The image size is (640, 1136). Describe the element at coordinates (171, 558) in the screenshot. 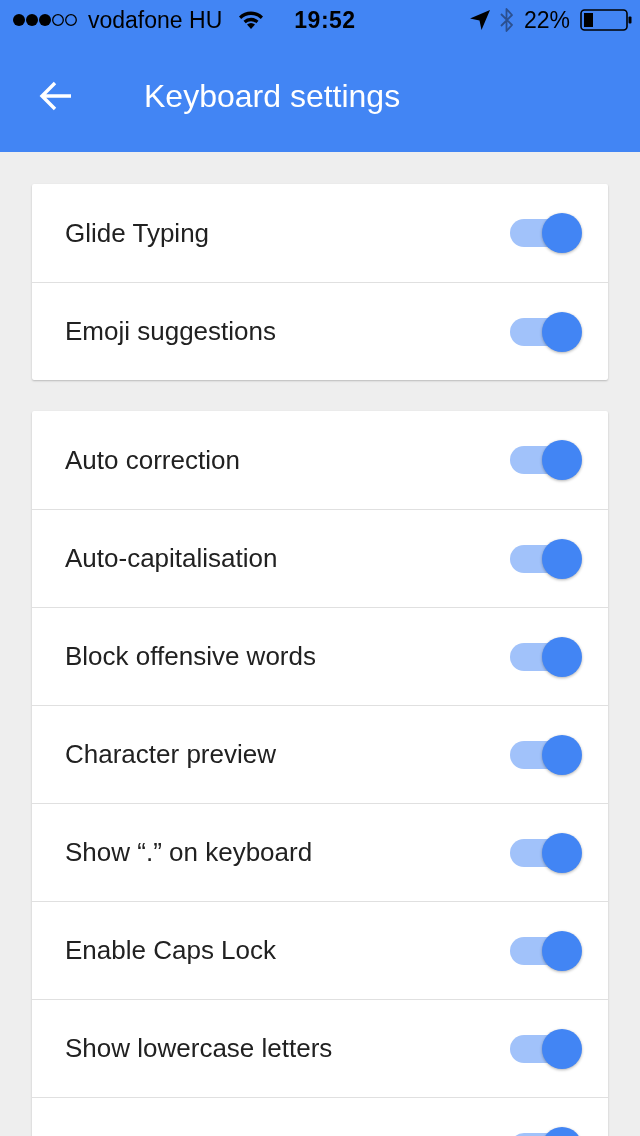

I see `setting-label: Auto-capitalisation` at that location.